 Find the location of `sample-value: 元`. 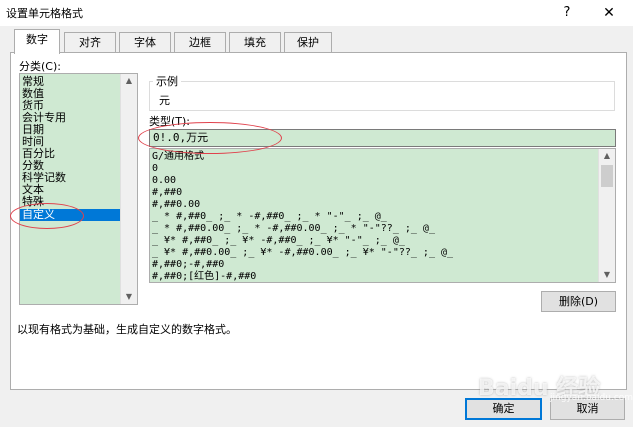

sample-value: 元 is located at coordinates (164, 100).